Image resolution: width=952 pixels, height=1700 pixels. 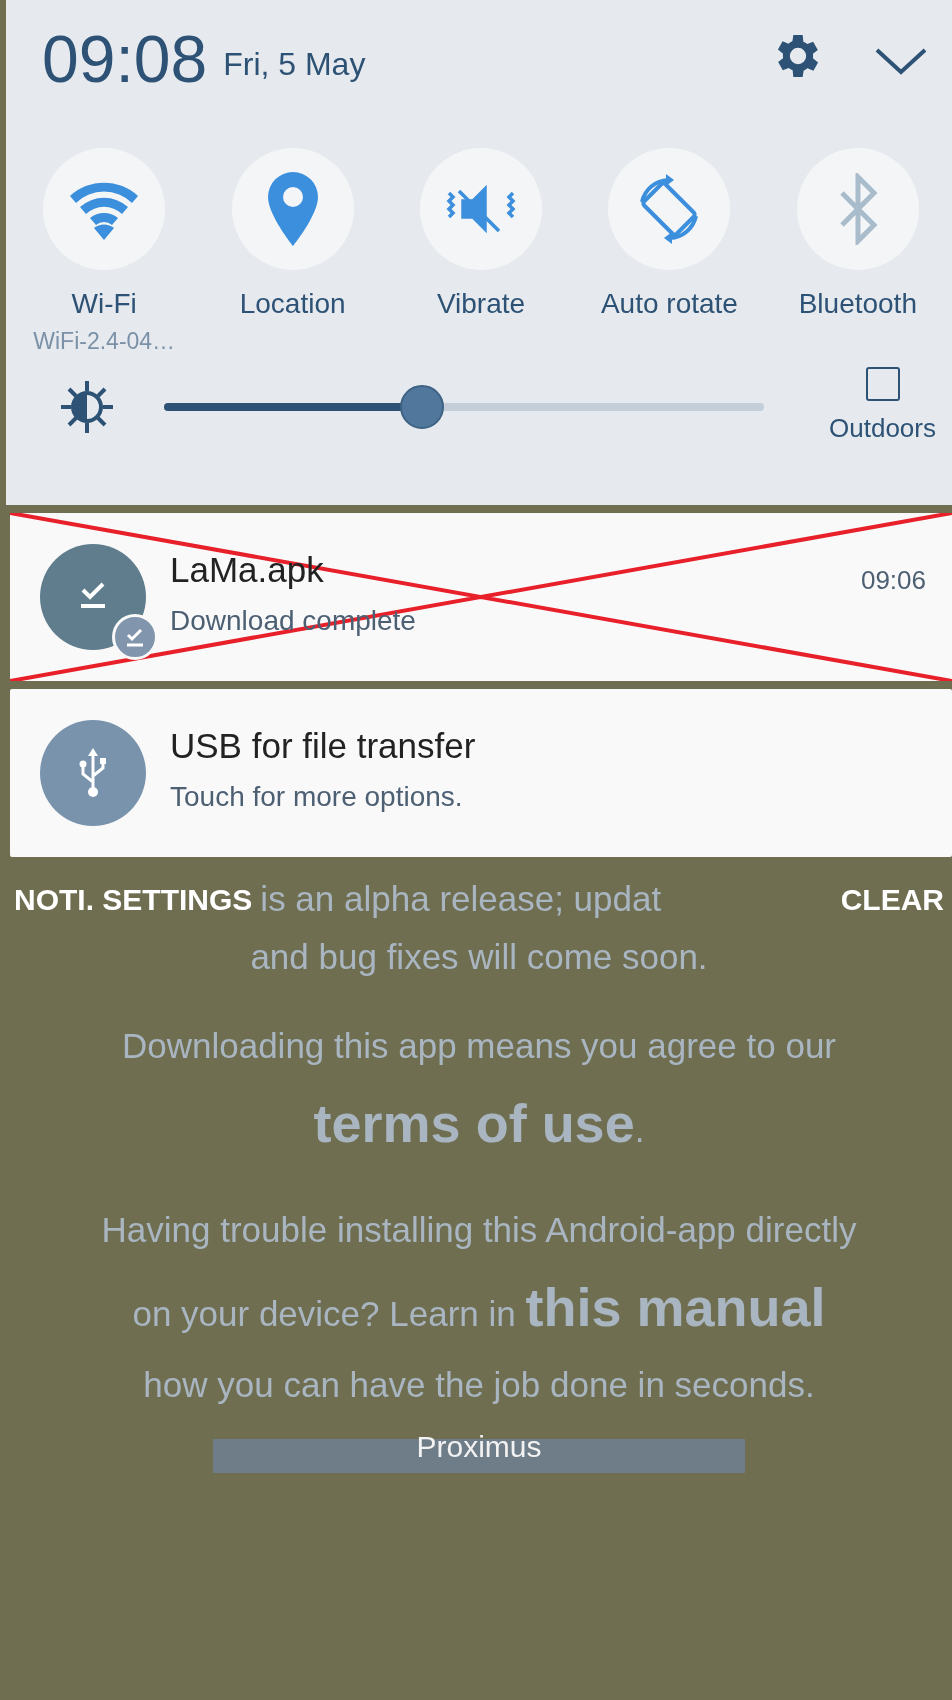 I want to click on notification-card: USB for file transfer Touch for more options., so click(x=481, y=773).